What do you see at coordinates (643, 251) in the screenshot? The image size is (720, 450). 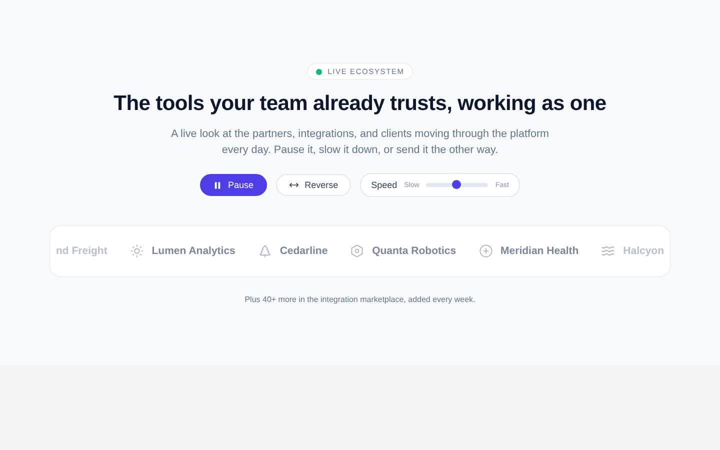 I see `partner-name: Halcyon` at bounding box center [643, 251].